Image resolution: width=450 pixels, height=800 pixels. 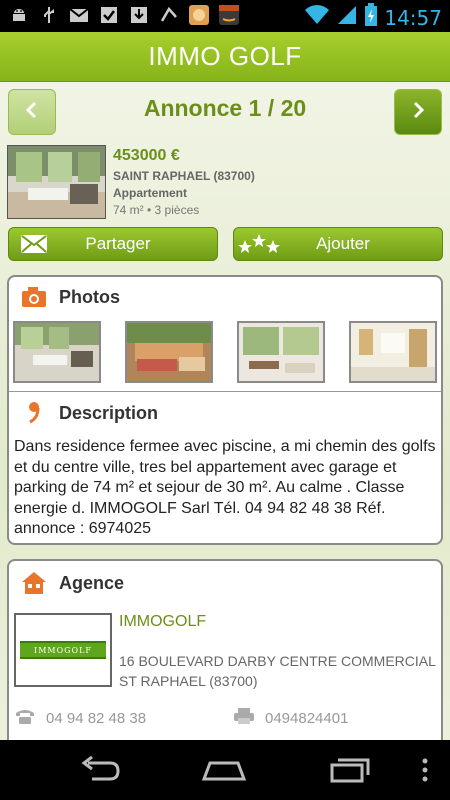 I want to click on chevron-left-icon, so click(x=32, y=112).